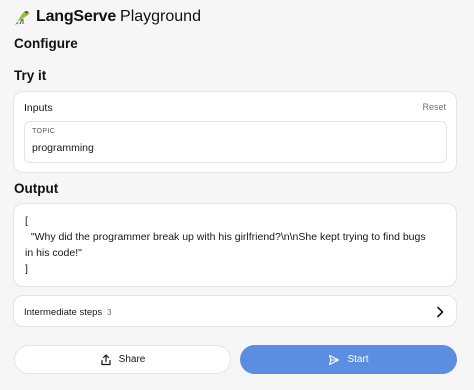  Describe the element at coordinates (63, 148) in the screenshot. I see `topic-input: programming` at that location.